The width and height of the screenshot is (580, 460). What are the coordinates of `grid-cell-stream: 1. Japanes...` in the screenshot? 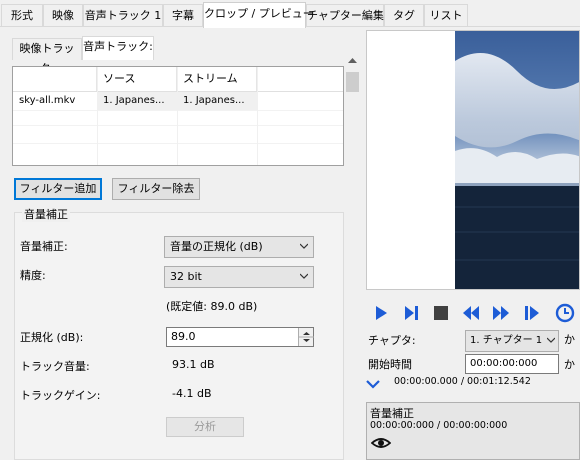 It's located at (217, 101).